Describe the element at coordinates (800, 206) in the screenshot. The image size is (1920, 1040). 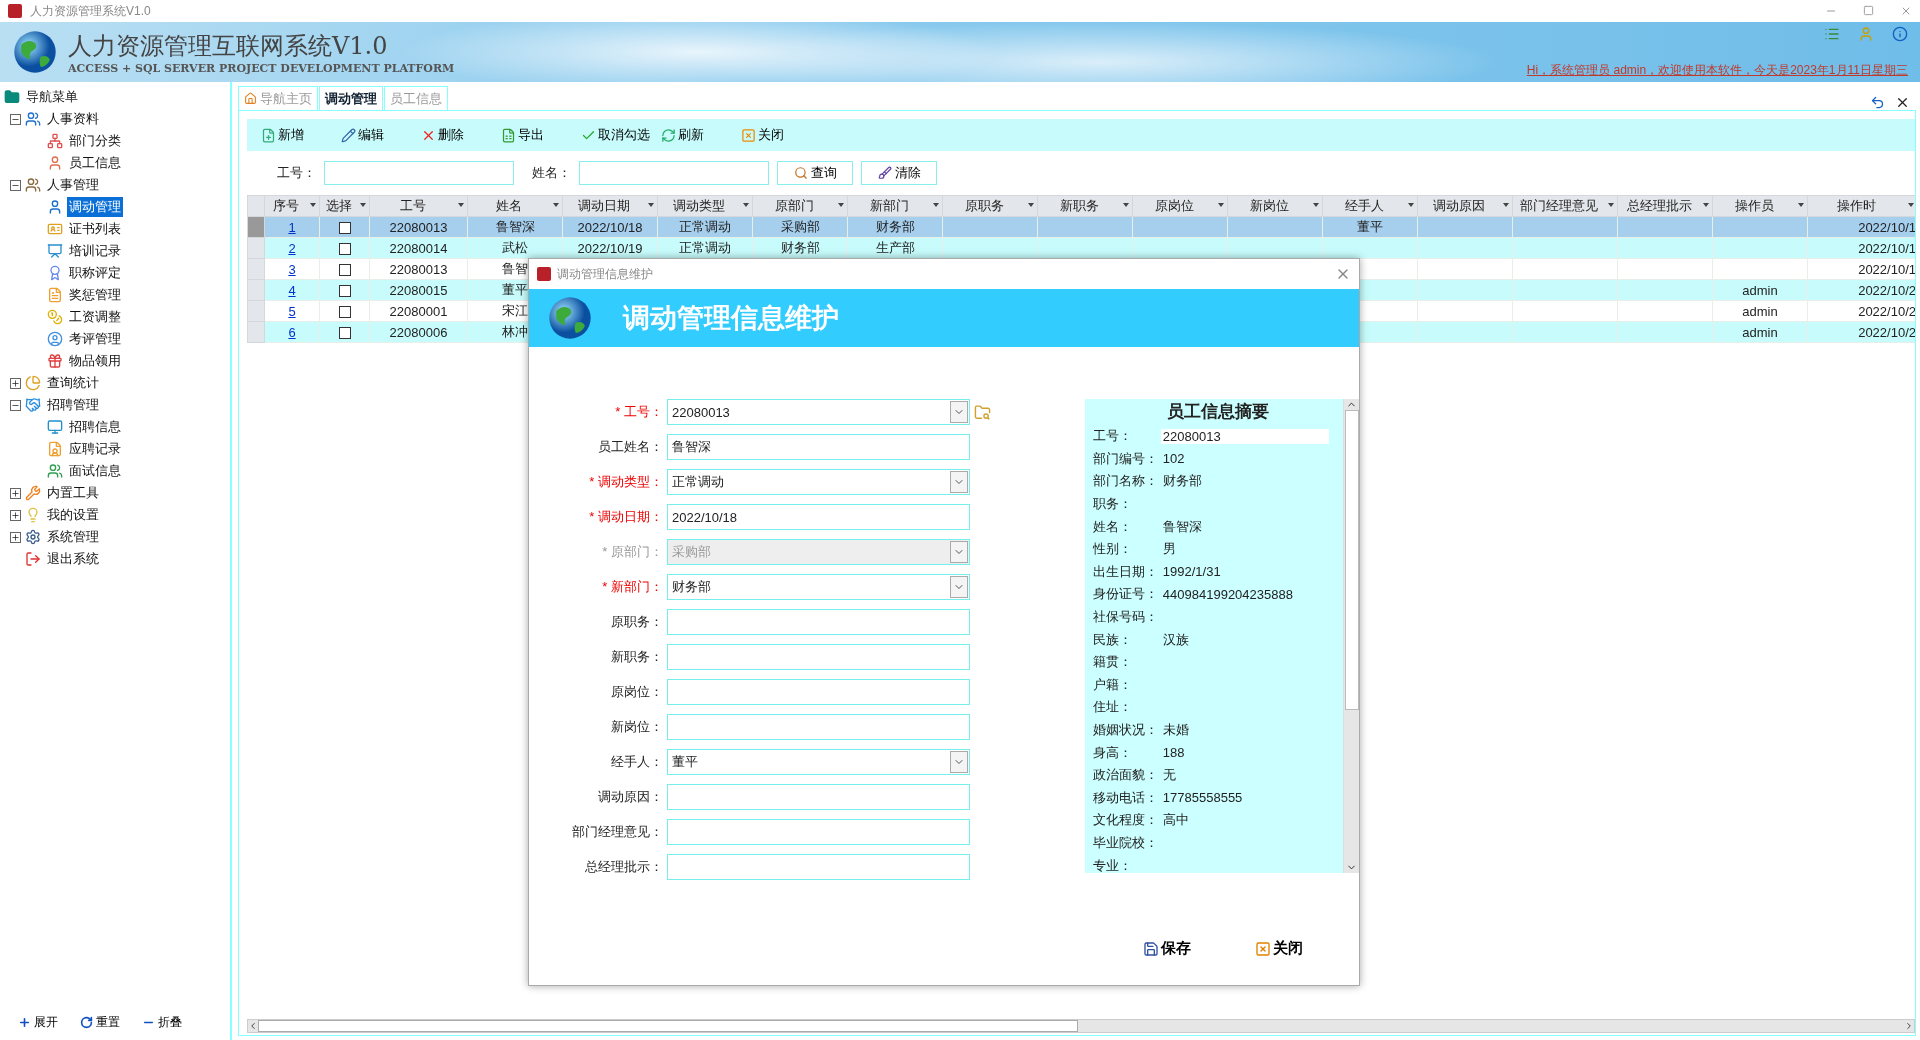
I see `column-header: 原部门` at that location.